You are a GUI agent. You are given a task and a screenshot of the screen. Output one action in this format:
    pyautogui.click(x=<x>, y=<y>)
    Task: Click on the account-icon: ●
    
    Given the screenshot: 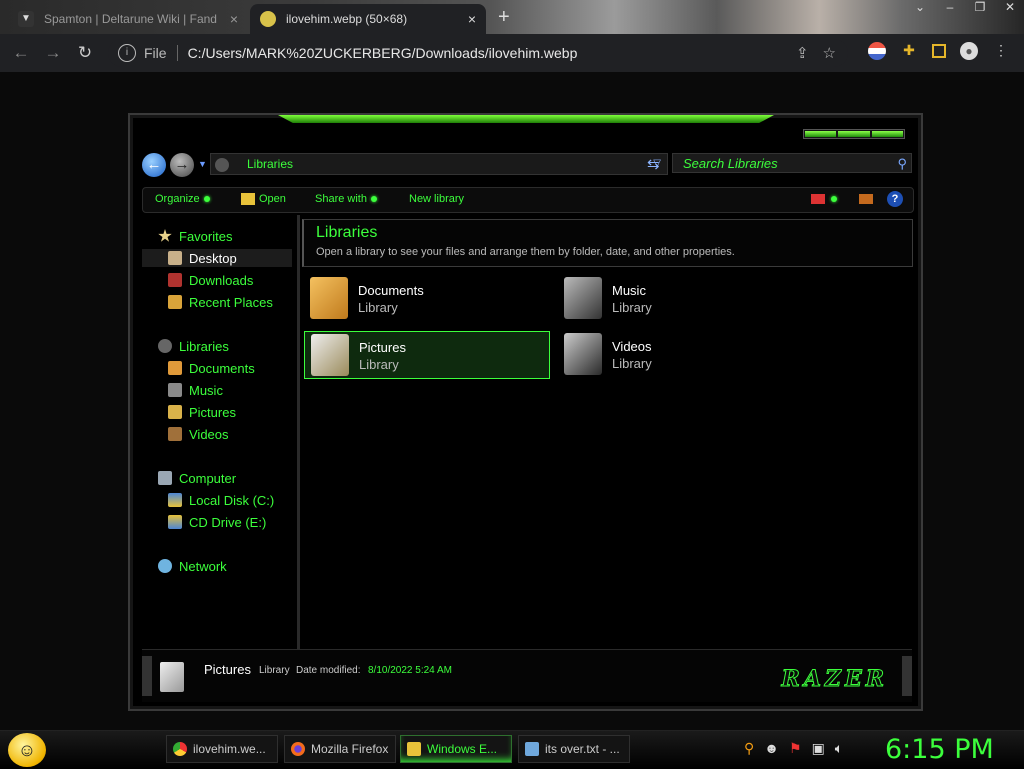 What is the action you would take?
    pyautogui.click(x=969, y=51)
    